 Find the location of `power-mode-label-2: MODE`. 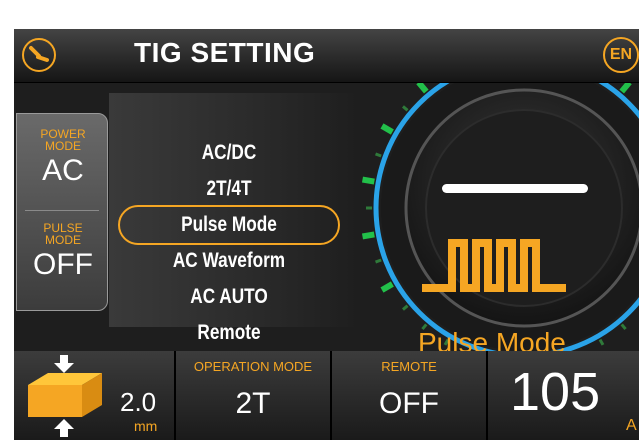

power-mode-label-2: MODE is located at coordinates (63, 146).